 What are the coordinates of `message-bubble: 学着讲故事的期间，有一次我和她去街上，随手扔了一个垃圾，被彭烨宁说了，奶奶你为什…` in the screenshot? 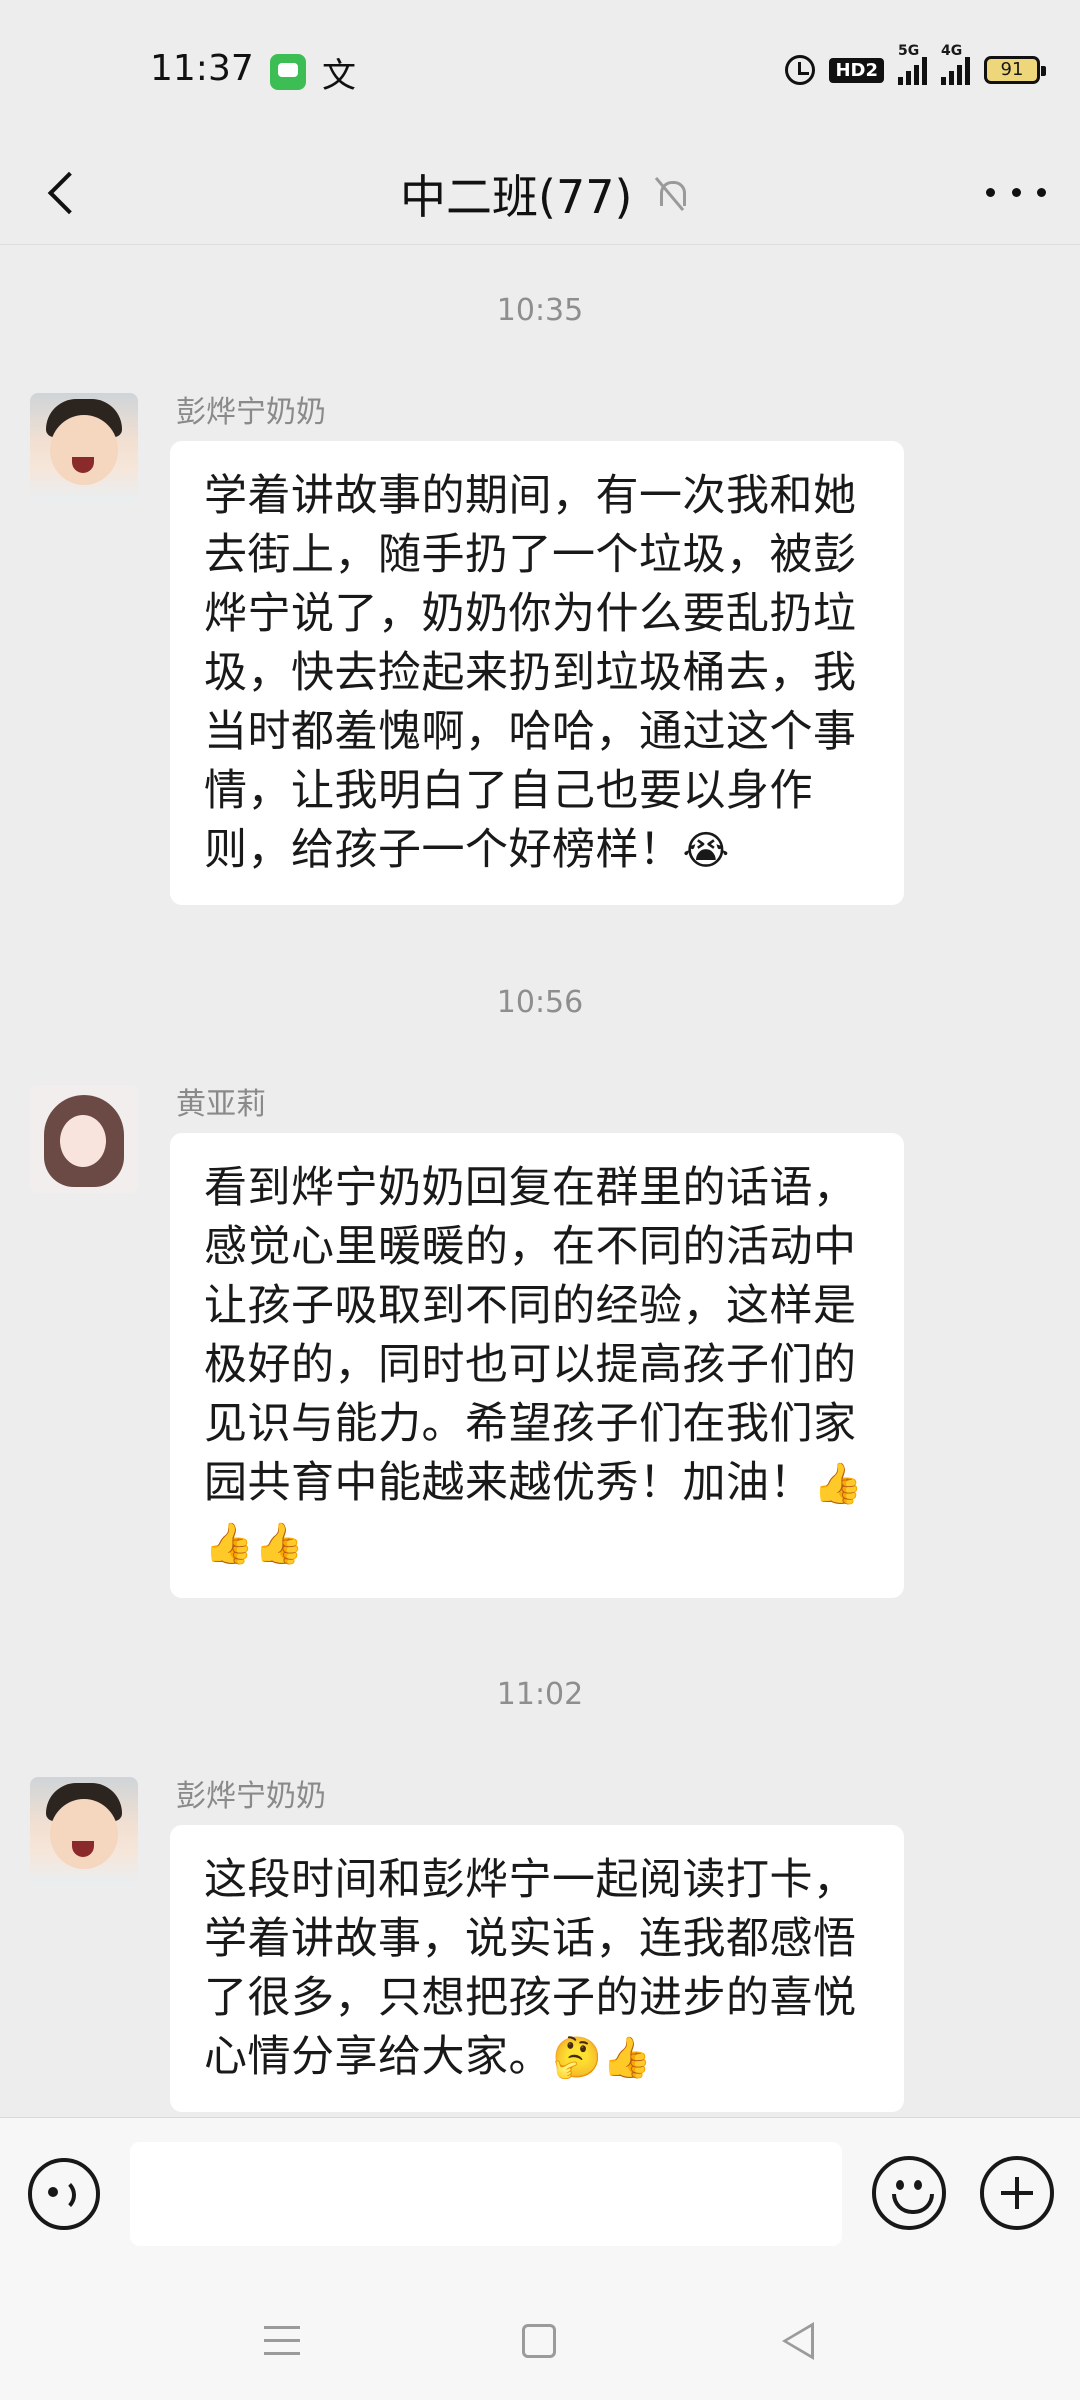 It's located at (537, 673).